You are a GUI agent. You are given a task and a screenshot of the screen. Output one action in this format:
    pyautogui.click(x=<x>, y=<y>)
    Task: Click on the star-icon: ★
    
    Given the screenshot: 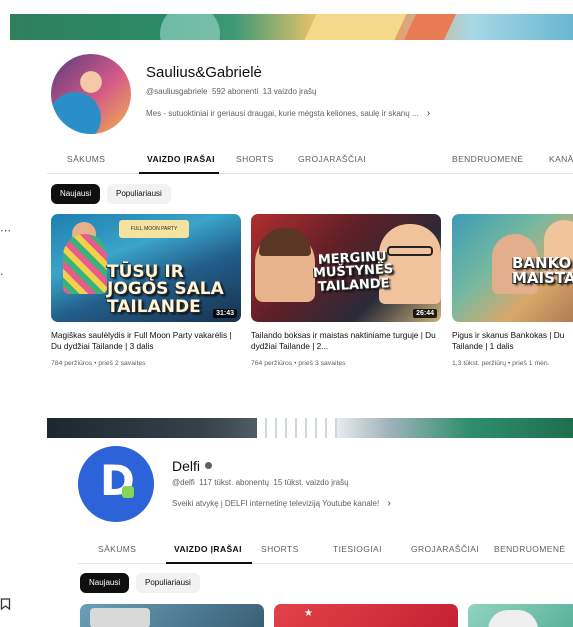 What is the action you would take?
    pyautogui.click(x=308, y=613)
    